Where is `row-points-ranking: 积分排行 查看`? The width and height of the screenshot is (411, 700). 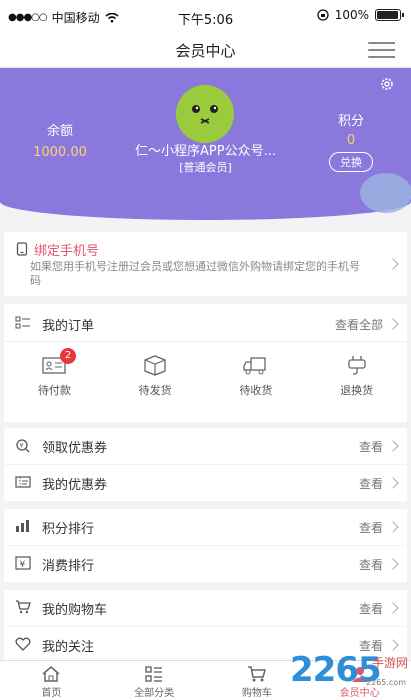
row-points-ranking: 积分排行 查看 is located at coordinates (205, 527).